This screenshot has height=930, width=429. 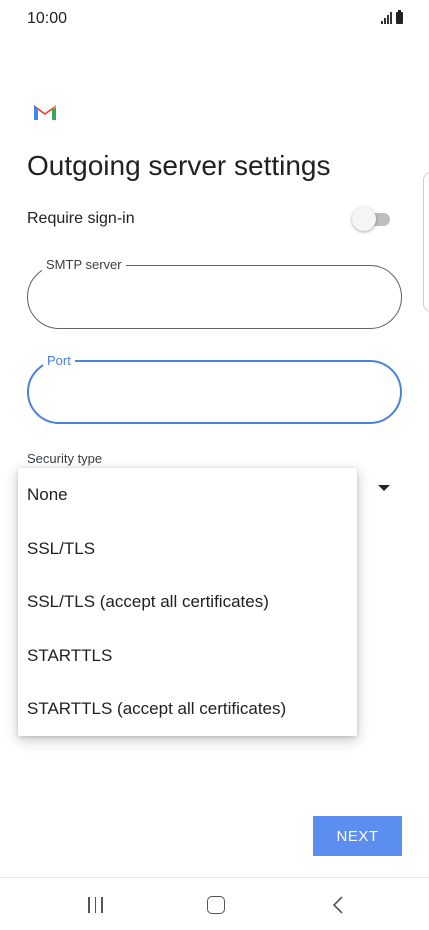 I want to click on menu-item-ssl-tls-accept-all: SSL/TLS (accept all certificates), so click(x=187, y=602).